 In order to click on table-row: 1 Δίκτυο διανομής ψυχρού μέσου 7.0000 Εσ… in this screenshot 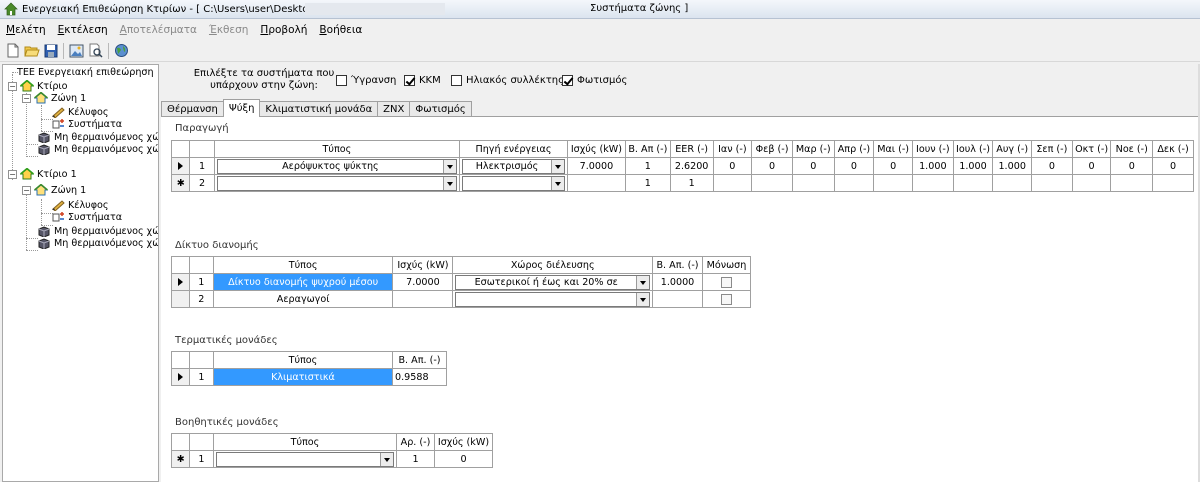, I will do `click(461, 282)`.